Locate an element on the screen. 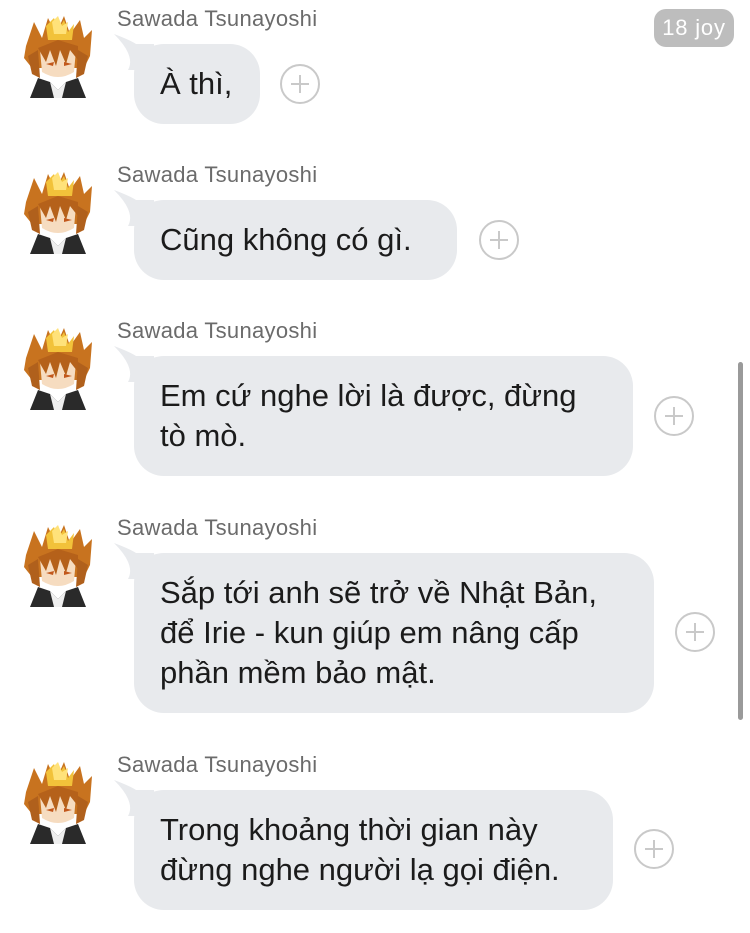 The width and height of the screenshot is (750, 933). message-bubble: Em cứ nghe lời là được, đừng tò mò. is located at coordinates (383, 416).